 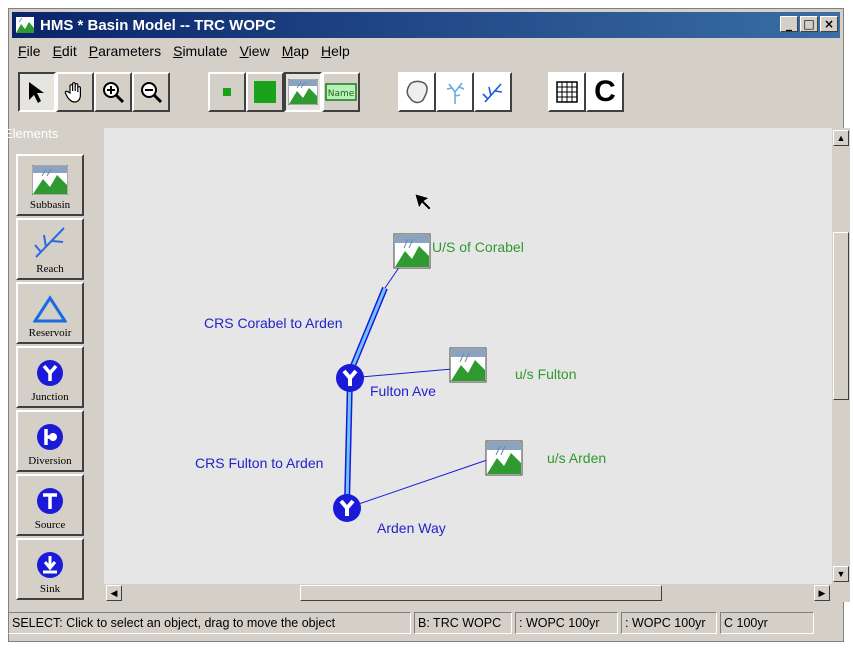 I want to click on palette-reach: Reach, so click(x=50, y=249).